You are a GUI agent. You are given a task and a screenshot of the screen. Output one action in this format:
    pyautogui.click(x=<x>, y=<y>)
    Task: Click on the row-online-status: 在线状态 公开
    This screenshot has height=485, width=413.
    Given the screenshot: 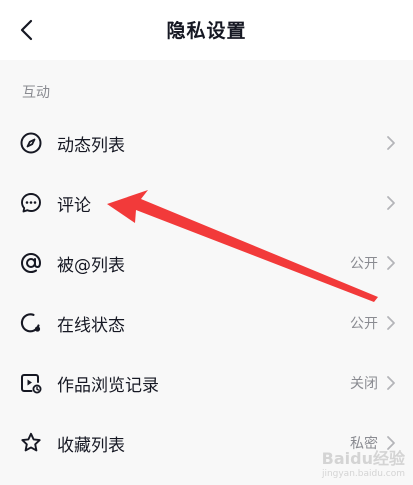 What is the action you would take?
    pyautogui.click(x=206, y=323)
    